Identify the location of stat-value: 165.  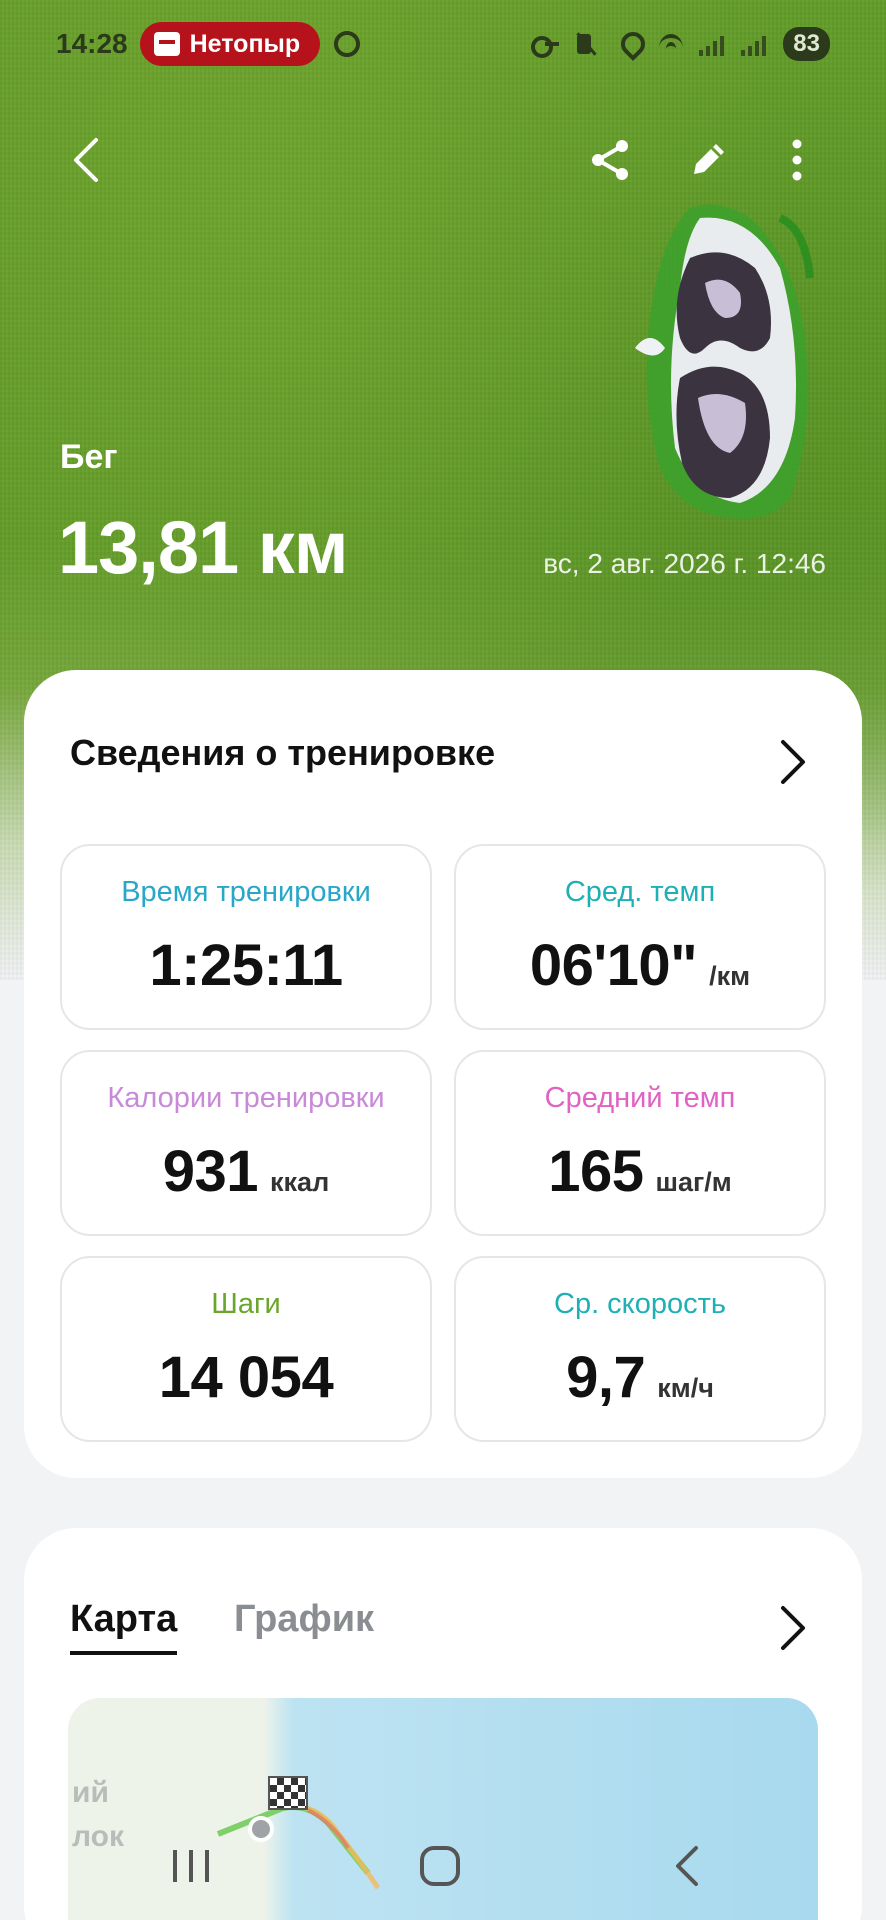
(596, 1171).